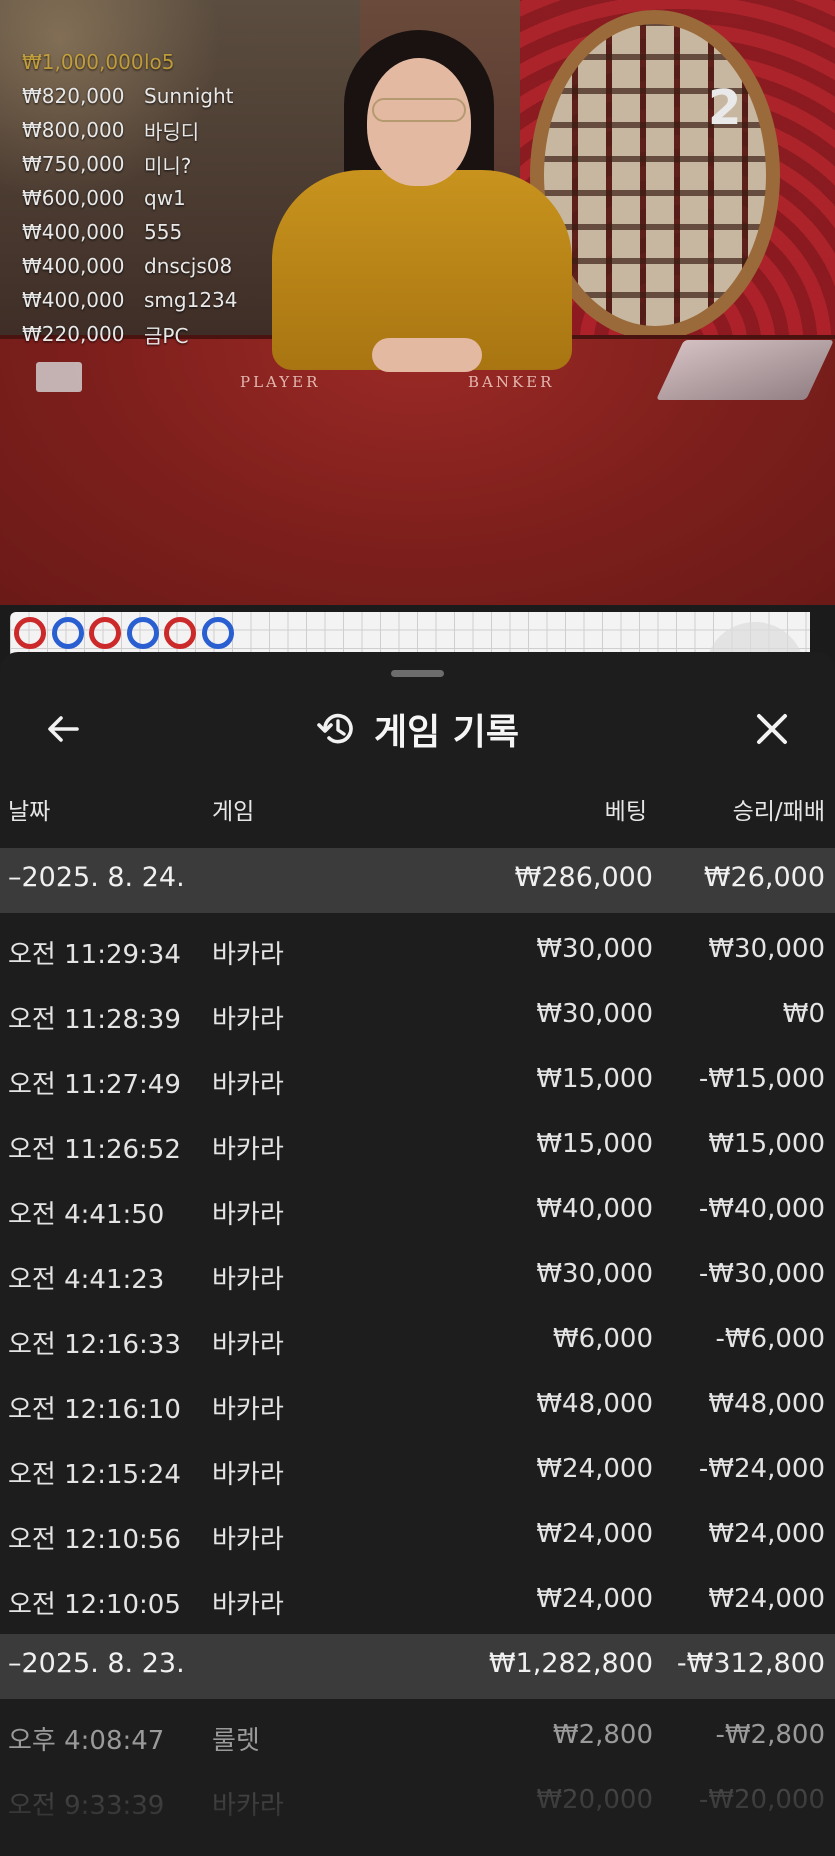  What do you see at coordinates (188, 266) in the screenshot?
I see `winner-name: dnscjs08` at bounding box center [188, 266].